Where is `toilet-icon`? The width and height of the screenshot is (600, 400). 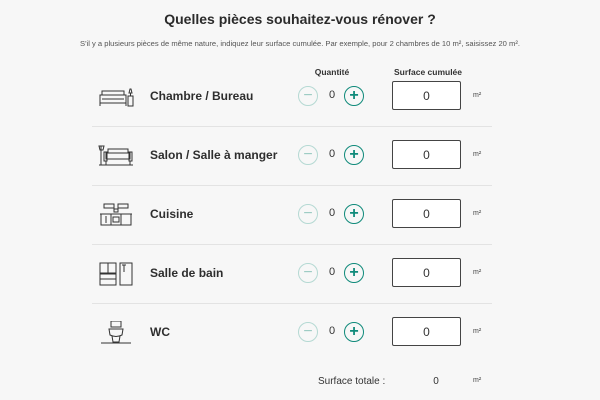
toilet-icon is located at coordinates (116, 333).